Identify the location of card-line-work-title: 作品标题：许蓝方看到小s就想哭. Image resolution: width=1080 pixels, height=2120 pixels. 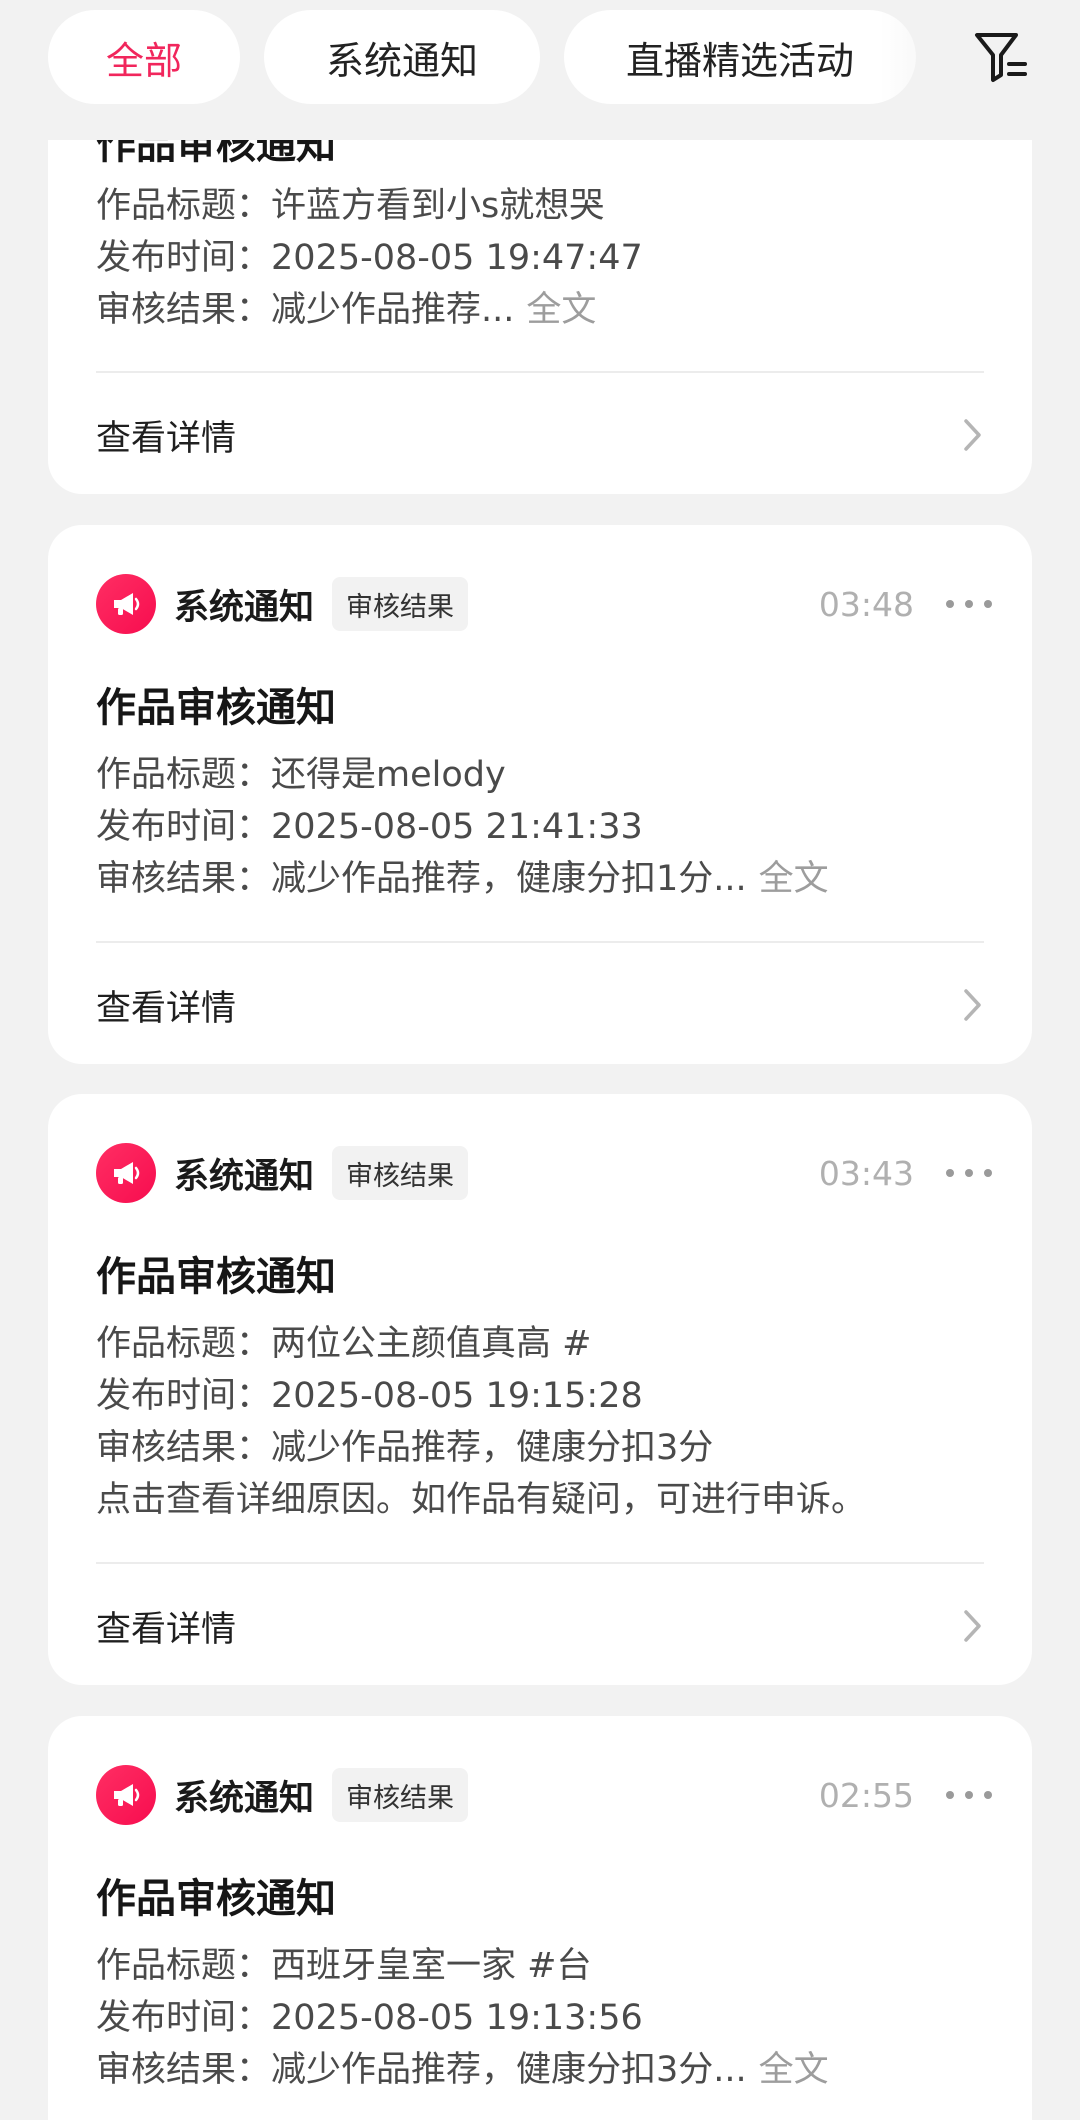
(544, 206).